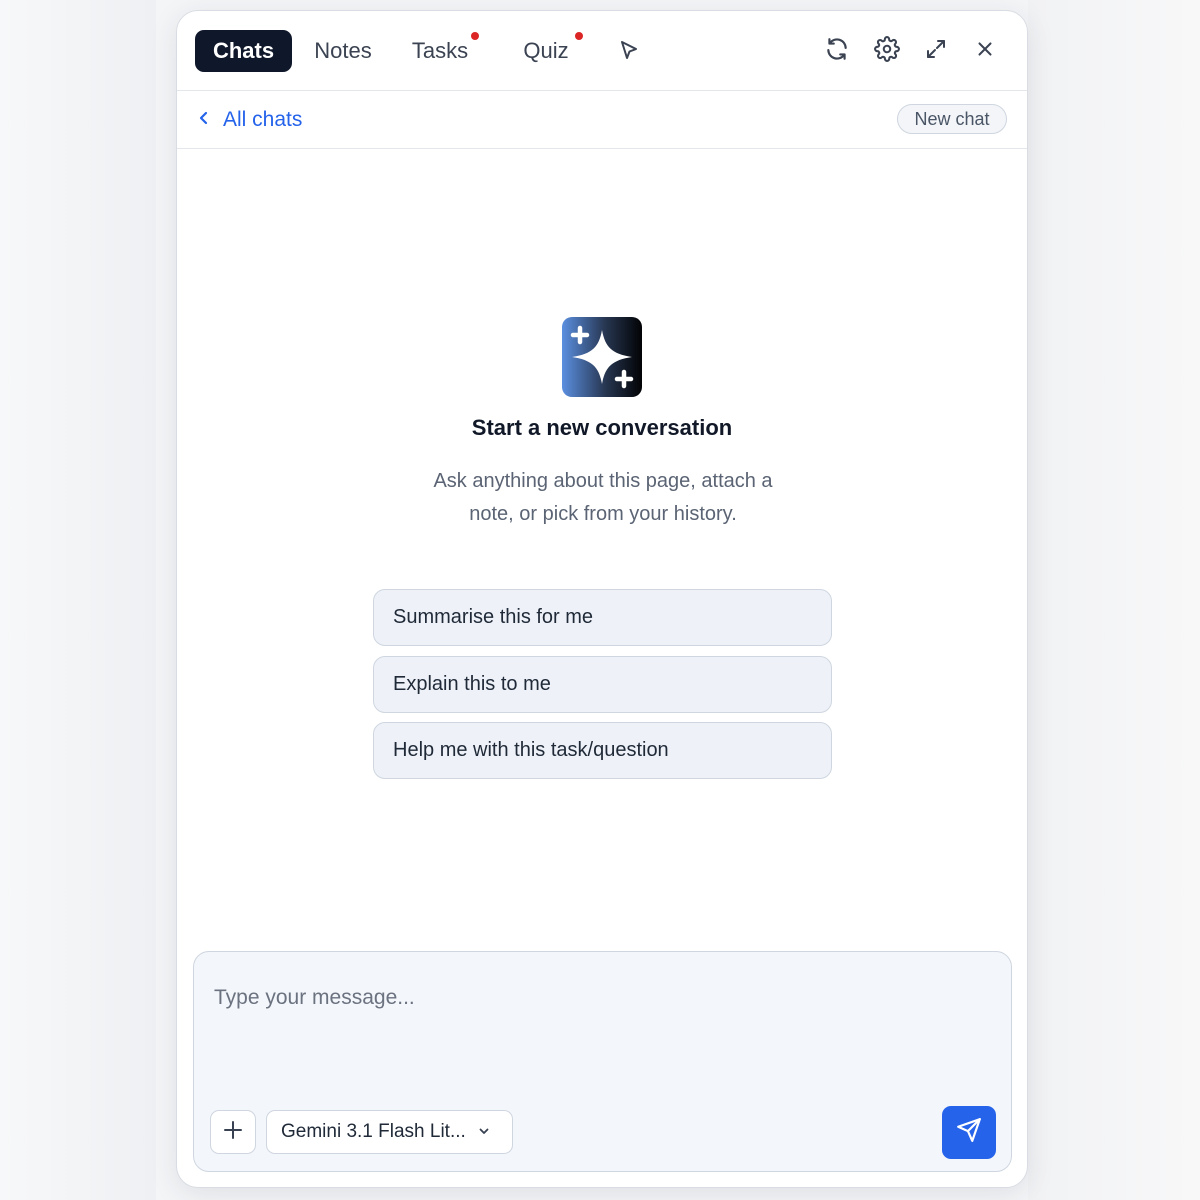 The image size is (1200, 1200). I want to click on suggestion-label: Summarise this for me, so click(493, 617).